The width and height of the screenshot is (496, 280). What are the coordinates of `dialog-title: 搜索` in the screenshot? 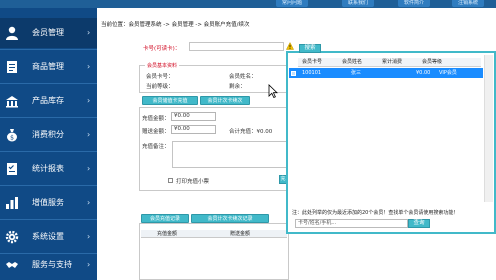 It's located at (310, 48).